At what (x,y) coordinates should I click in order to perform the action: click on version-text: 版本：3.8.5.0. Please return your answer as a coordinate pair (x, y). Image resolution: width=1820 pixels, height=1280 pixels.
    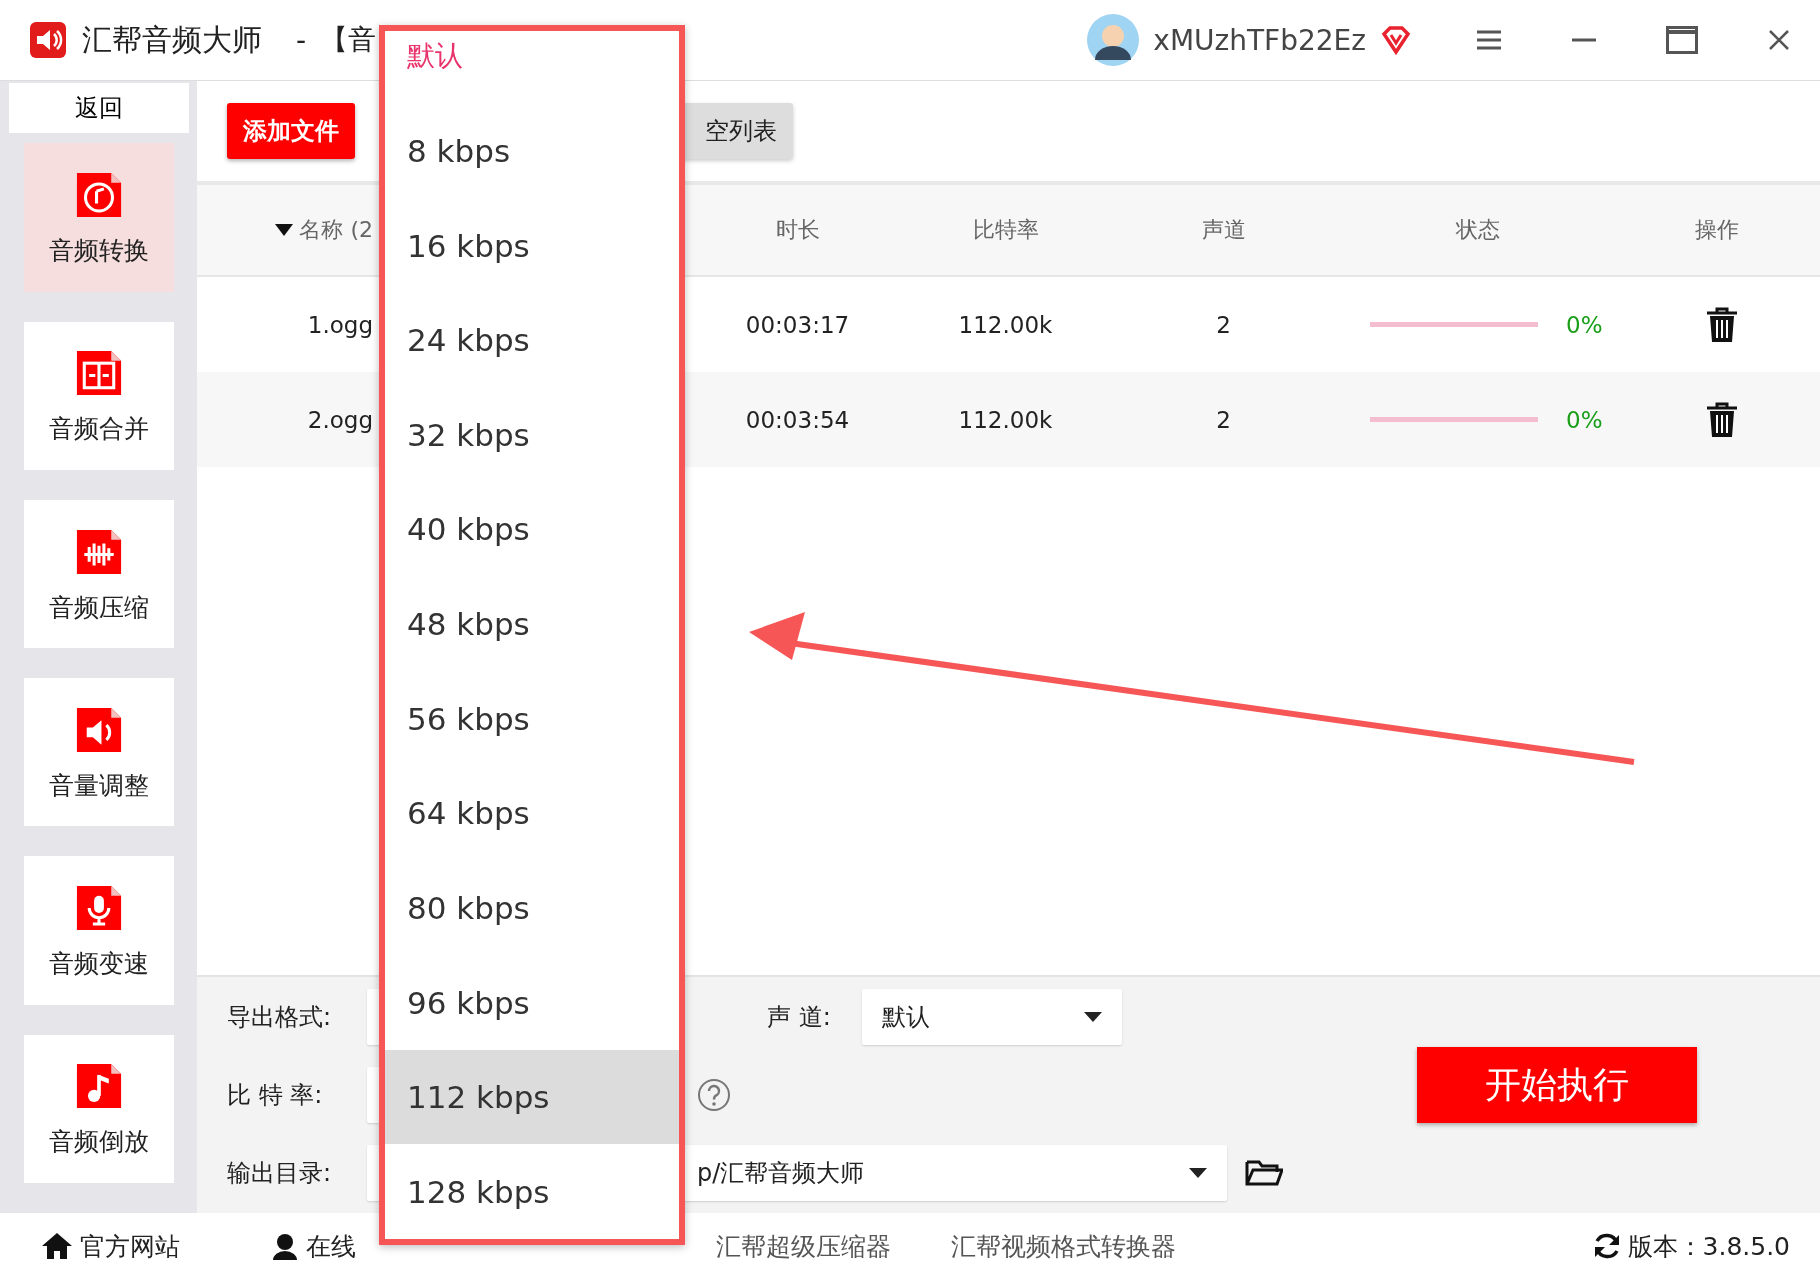
    Looking at the image, I should click on (1708, 1246).